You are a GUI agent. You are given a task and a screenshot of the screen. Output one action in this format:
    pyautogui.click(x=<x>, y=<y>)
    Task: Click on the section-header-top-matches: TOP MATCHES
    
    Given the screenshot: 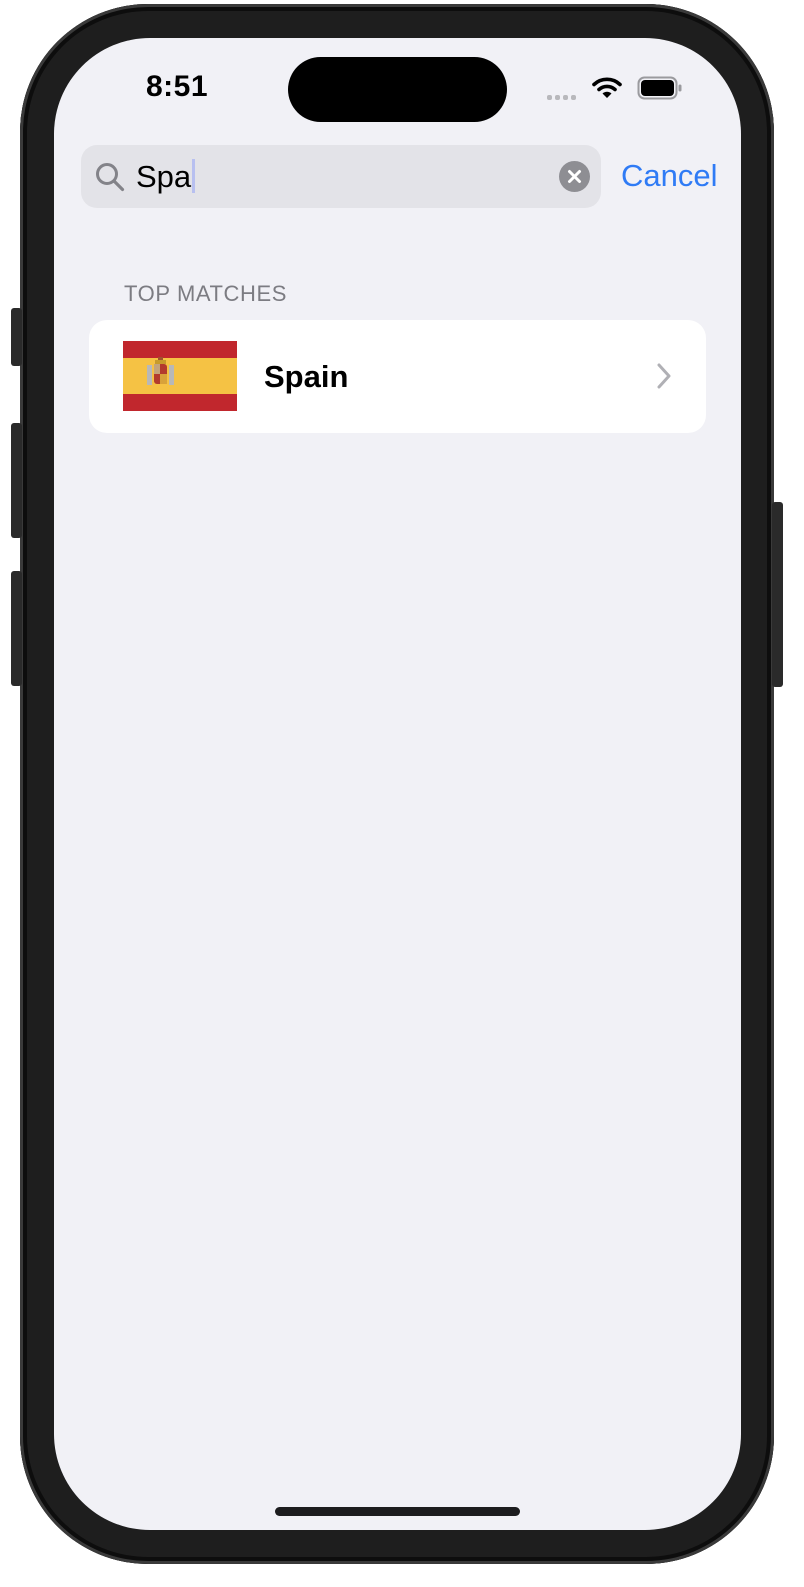 What is the action you would take?
    pyautogui.click(x=206, y=293)
    